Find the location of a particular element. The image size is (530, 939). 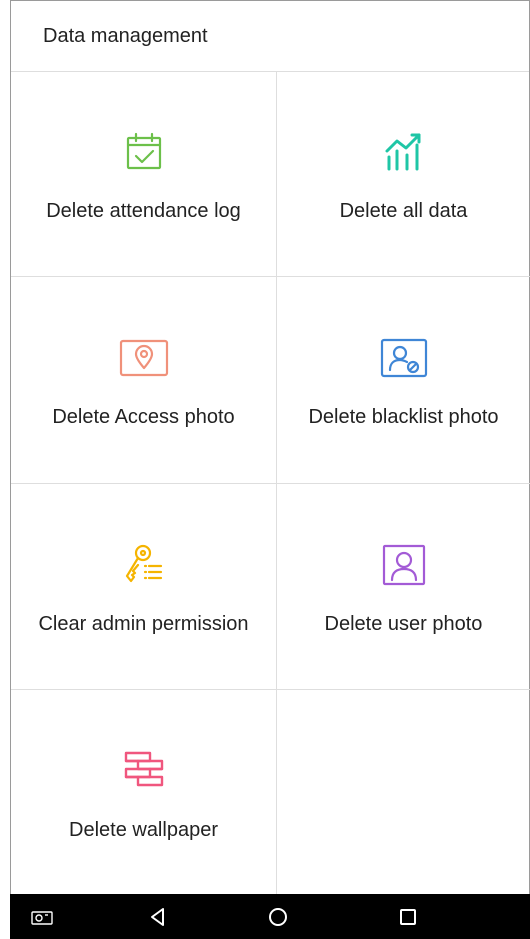

key-list-icon is located at coordinates (144, 565).